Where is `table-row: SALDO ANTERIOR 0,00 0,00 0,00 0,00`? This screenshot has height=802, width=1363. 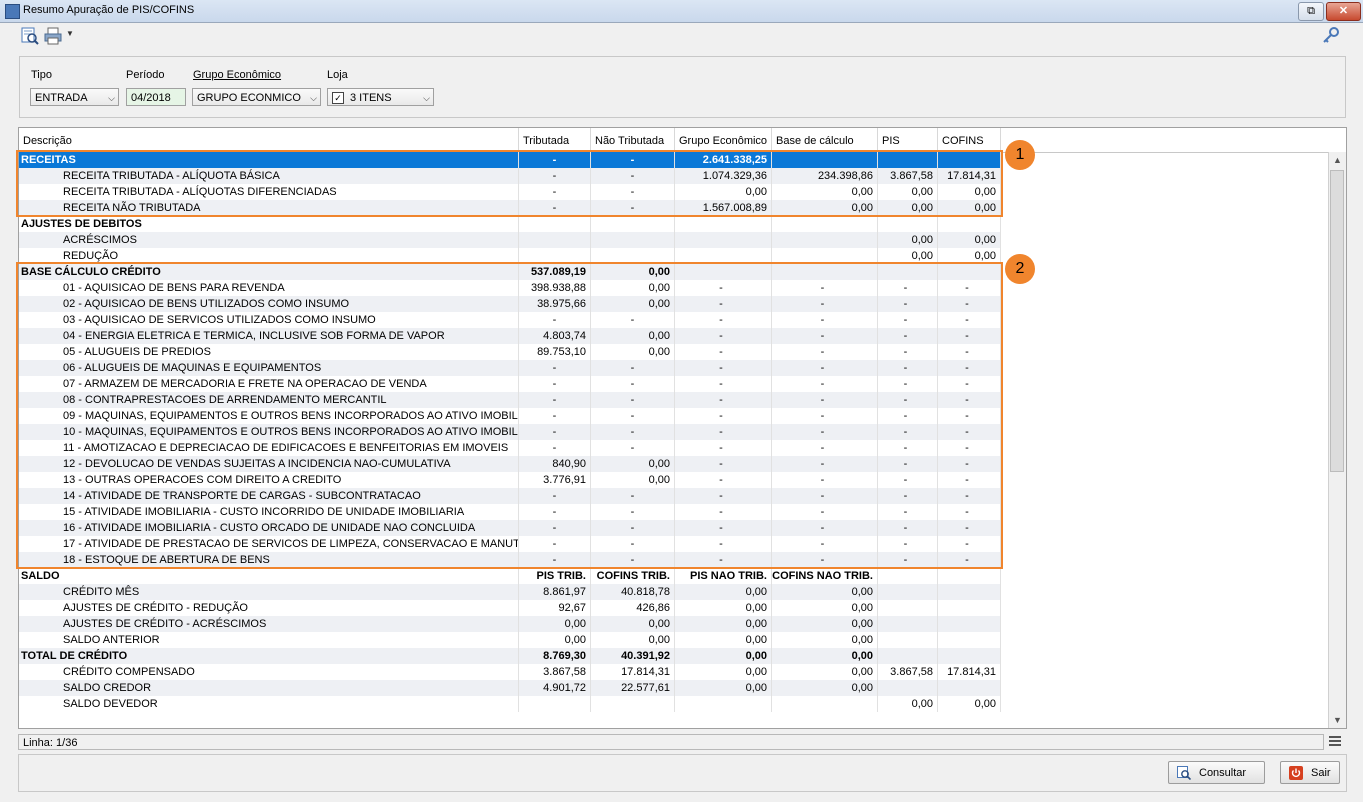 table-row: SALDO ANTERIOR 0,00 0,00 0,00 0,00 is located at coordinates (510, 640).